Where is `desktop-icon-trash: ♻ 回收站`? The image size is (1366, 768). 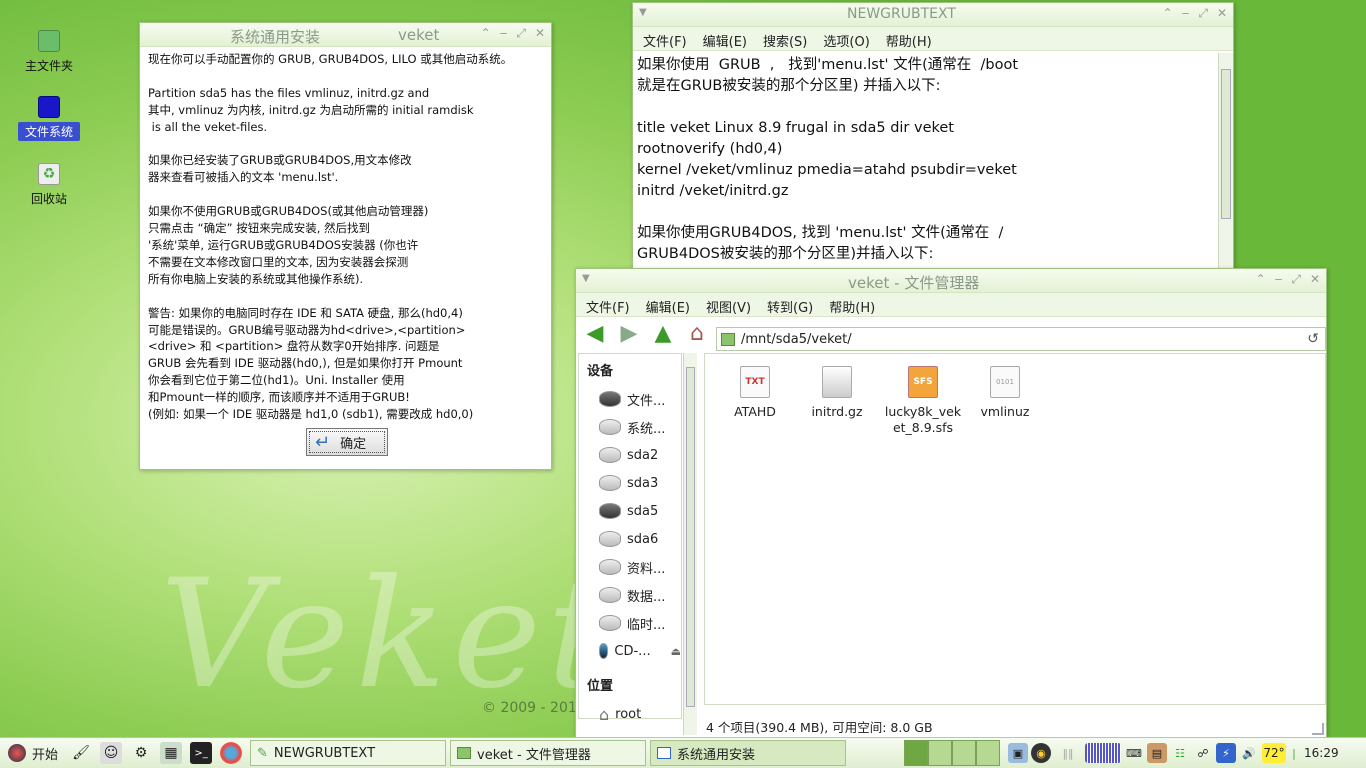 desktop-icon-trash: ♻ 回收站 is located at coordinates (49, 185).